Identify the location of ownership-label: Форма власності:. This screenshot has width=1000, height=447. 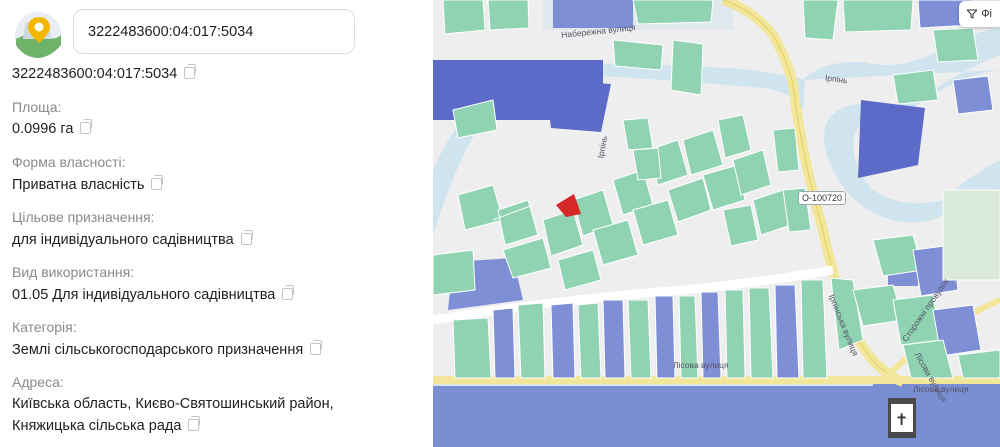
(69, 162).